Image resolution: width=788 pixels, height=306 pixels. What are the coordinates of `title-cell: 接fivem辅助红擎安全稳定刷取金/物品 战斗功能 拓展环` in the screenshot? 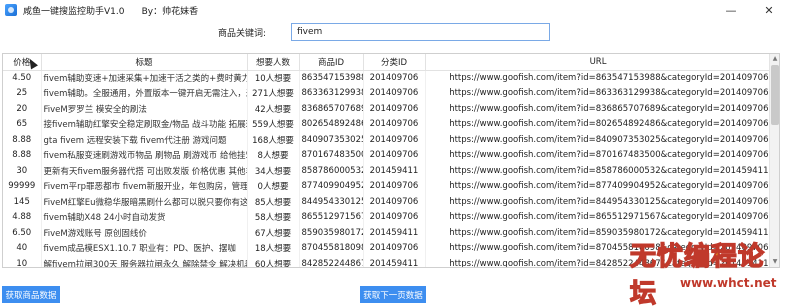 It's located at (144, 124).